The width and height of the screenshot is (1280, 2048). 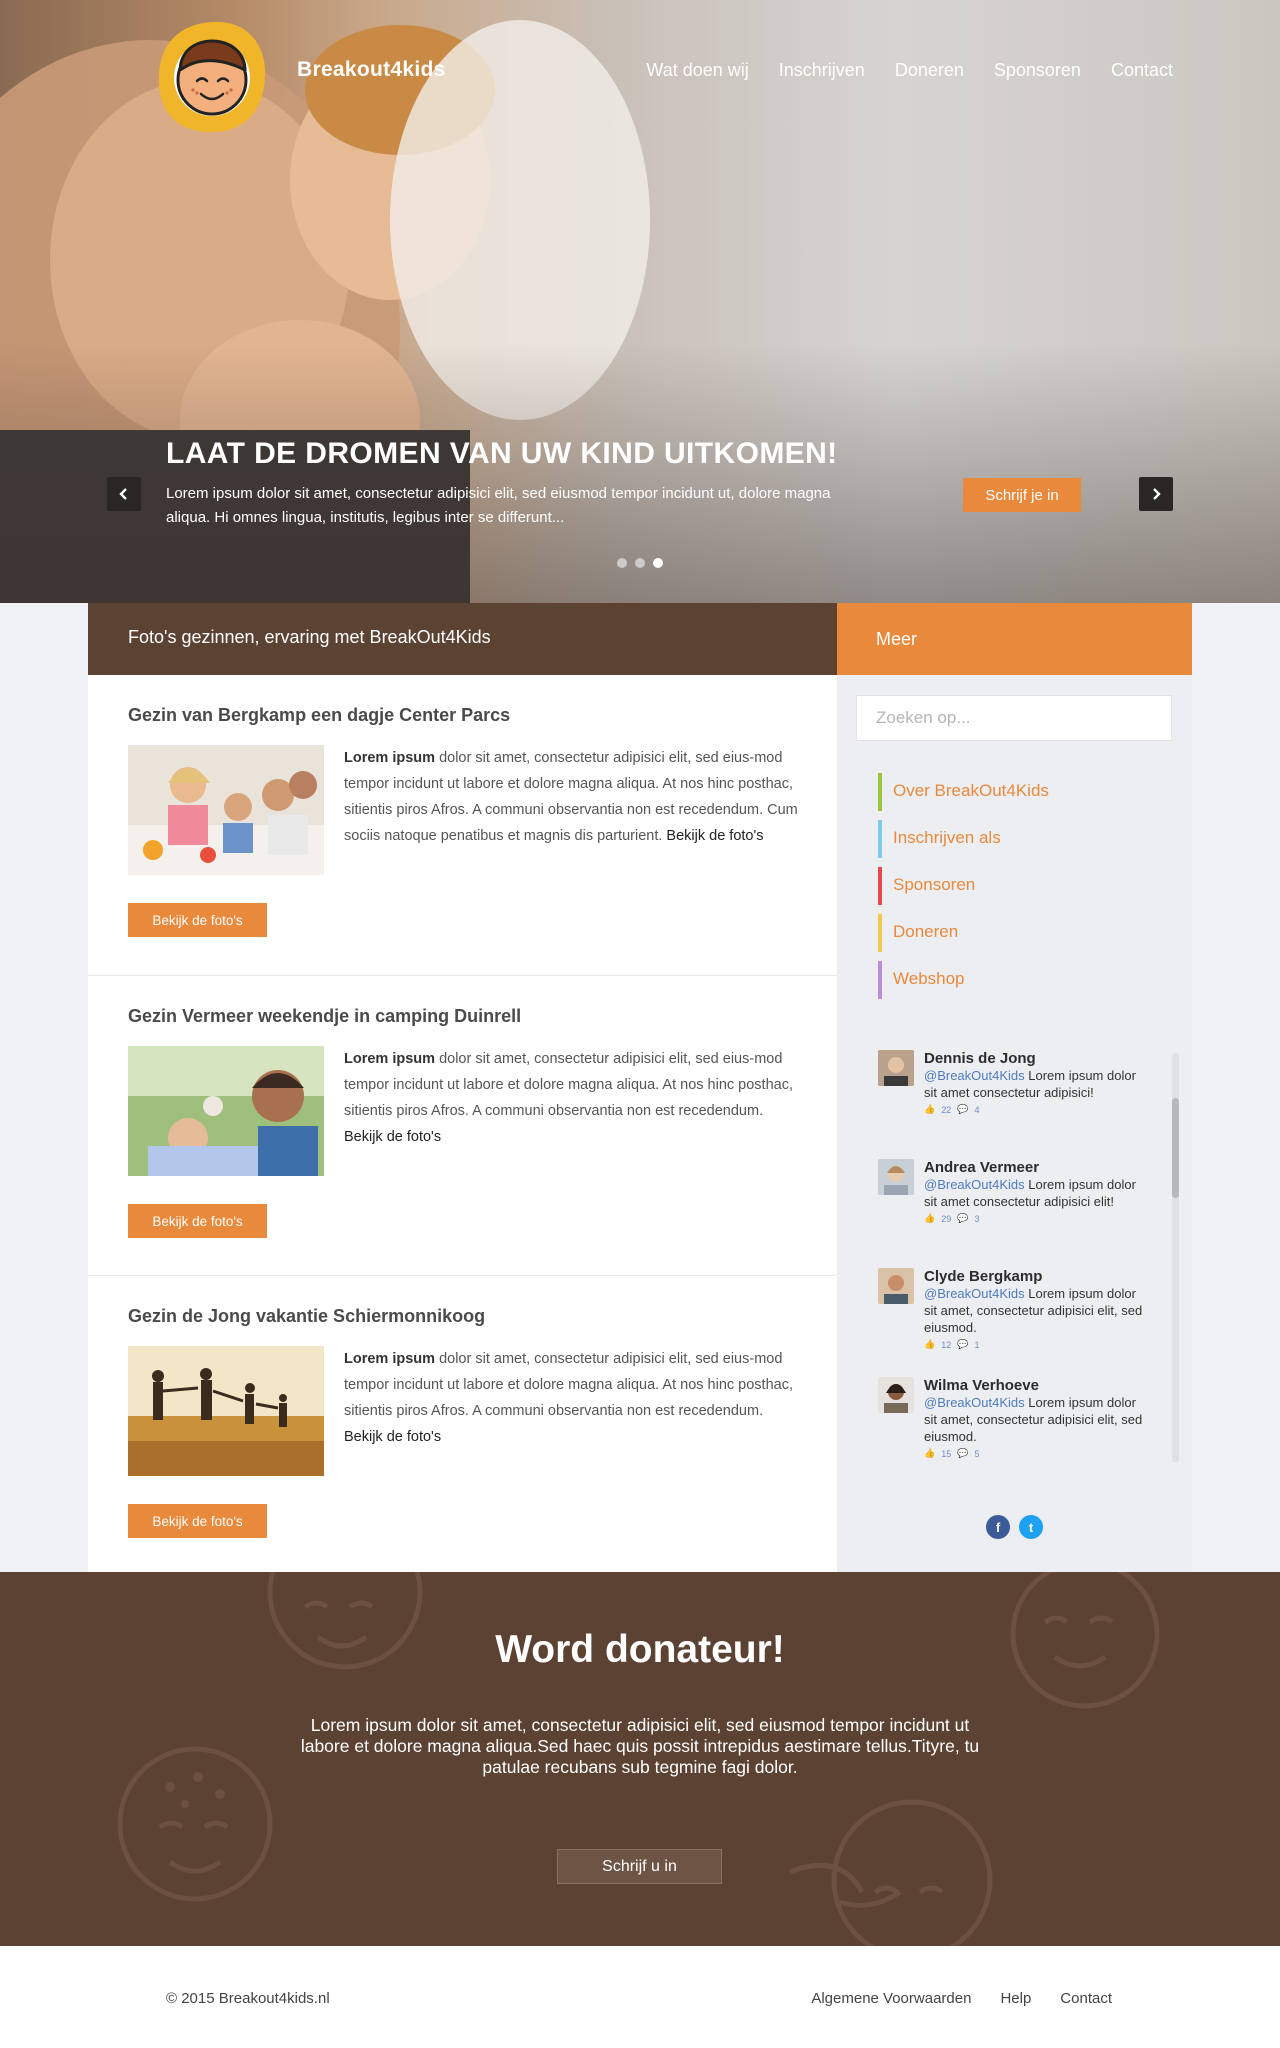 I want to click on chevron-left-icon, so click(x=123, y=494).